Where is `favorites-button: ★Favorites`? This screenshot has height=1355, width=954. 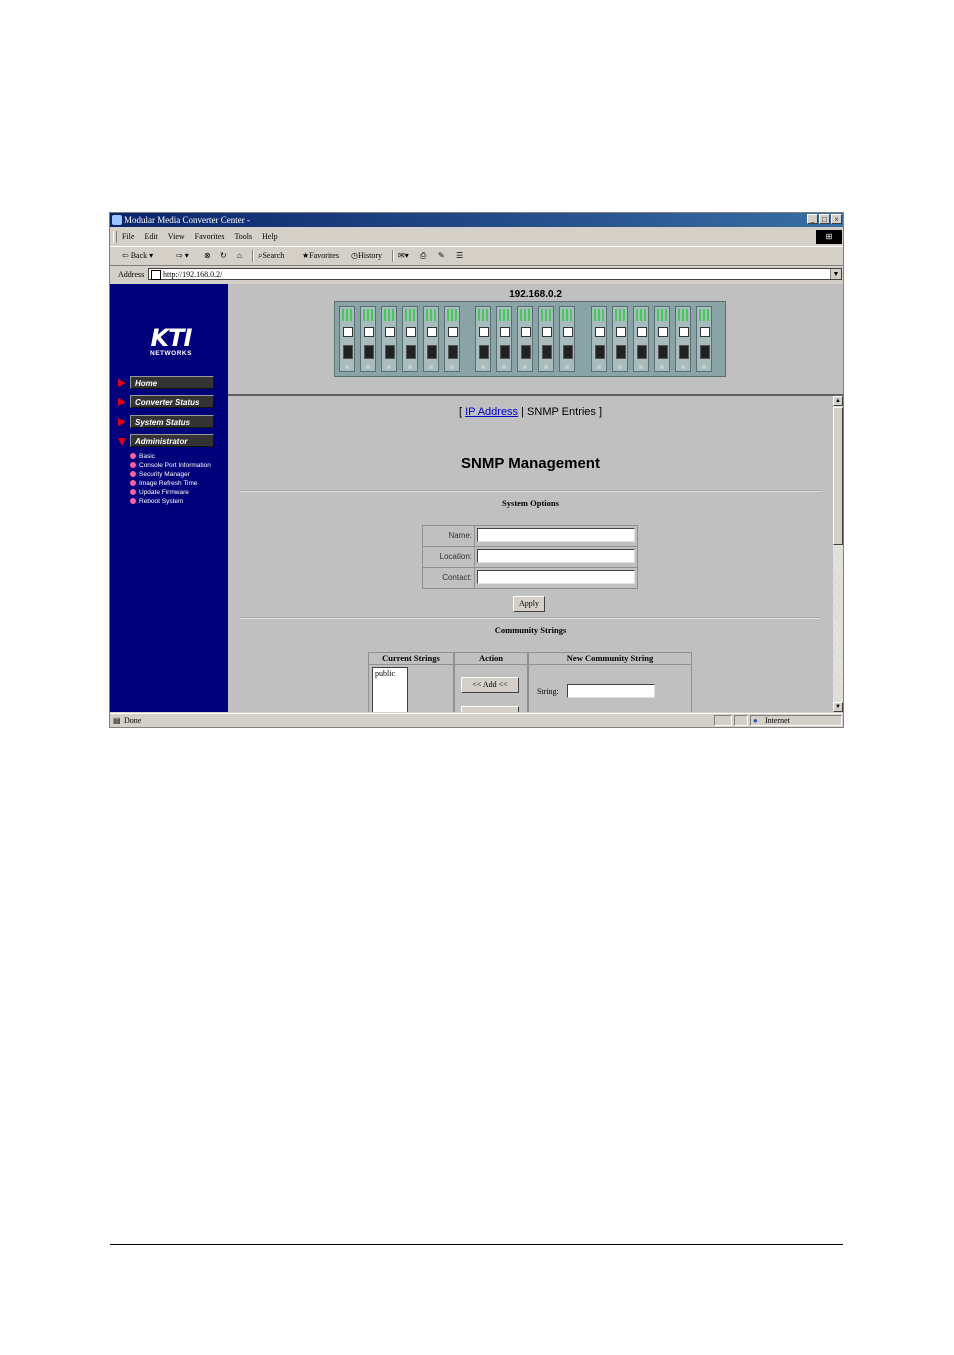
favorites-button: ★Favorites is located at coordinates (320, 256).